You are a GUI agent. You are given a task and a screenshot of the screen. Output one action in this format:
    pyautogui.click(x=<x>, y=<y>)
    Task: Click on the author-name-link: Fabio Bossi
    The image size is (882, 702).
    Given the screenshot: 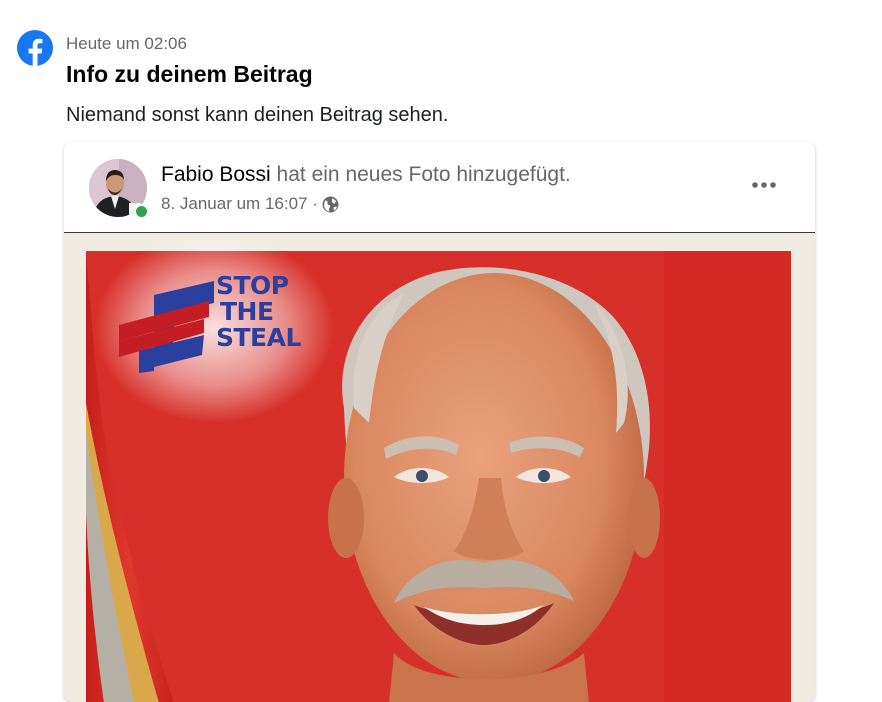 What is the action you would take?
    pyautogui.click(x=216, y=174)
    